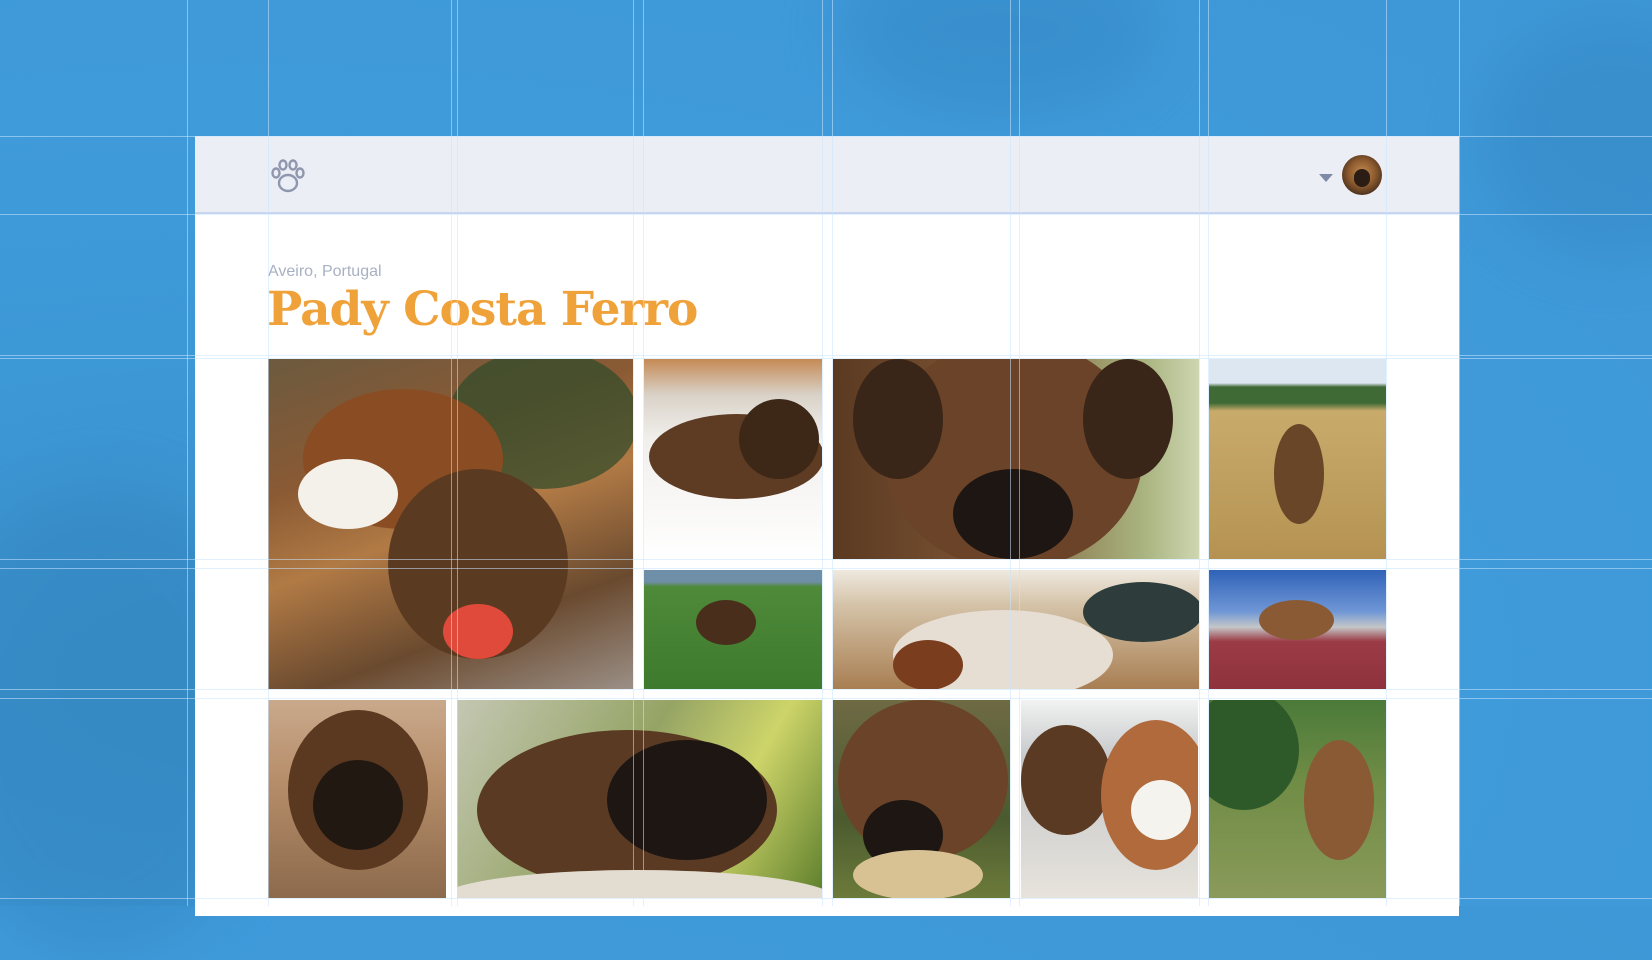  I want to click on paw-icon, so click(288, 176).